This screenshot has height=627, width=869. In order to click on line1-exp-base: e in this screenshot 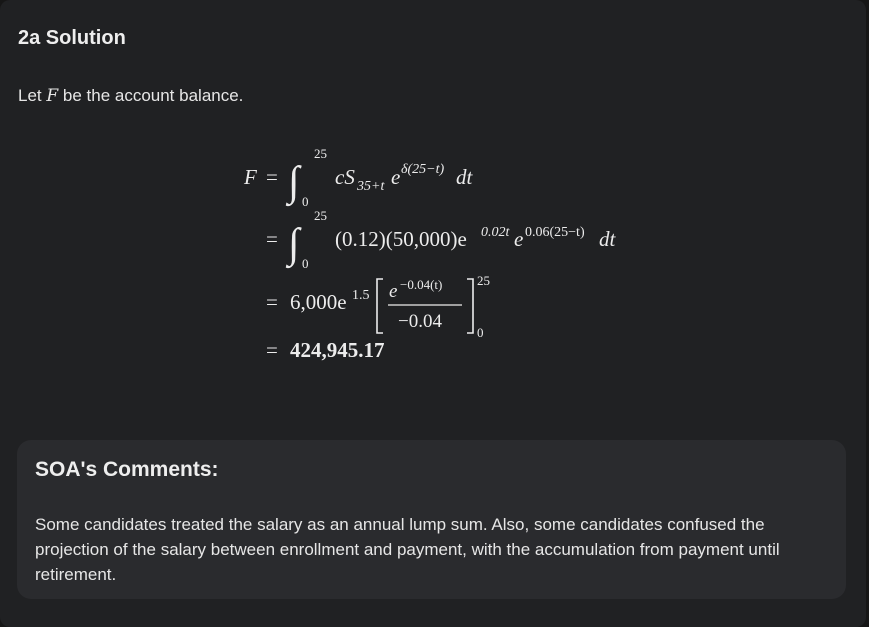, I will do `click(395, 177)`.